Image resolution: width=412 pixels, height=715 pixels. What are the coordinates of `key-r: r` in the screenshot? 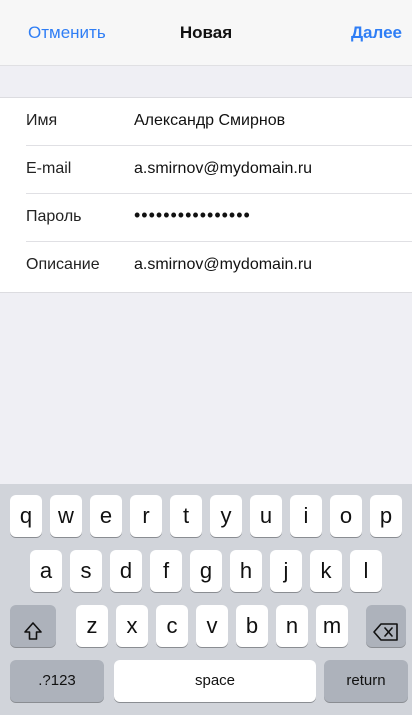 It's located at (146, 516).